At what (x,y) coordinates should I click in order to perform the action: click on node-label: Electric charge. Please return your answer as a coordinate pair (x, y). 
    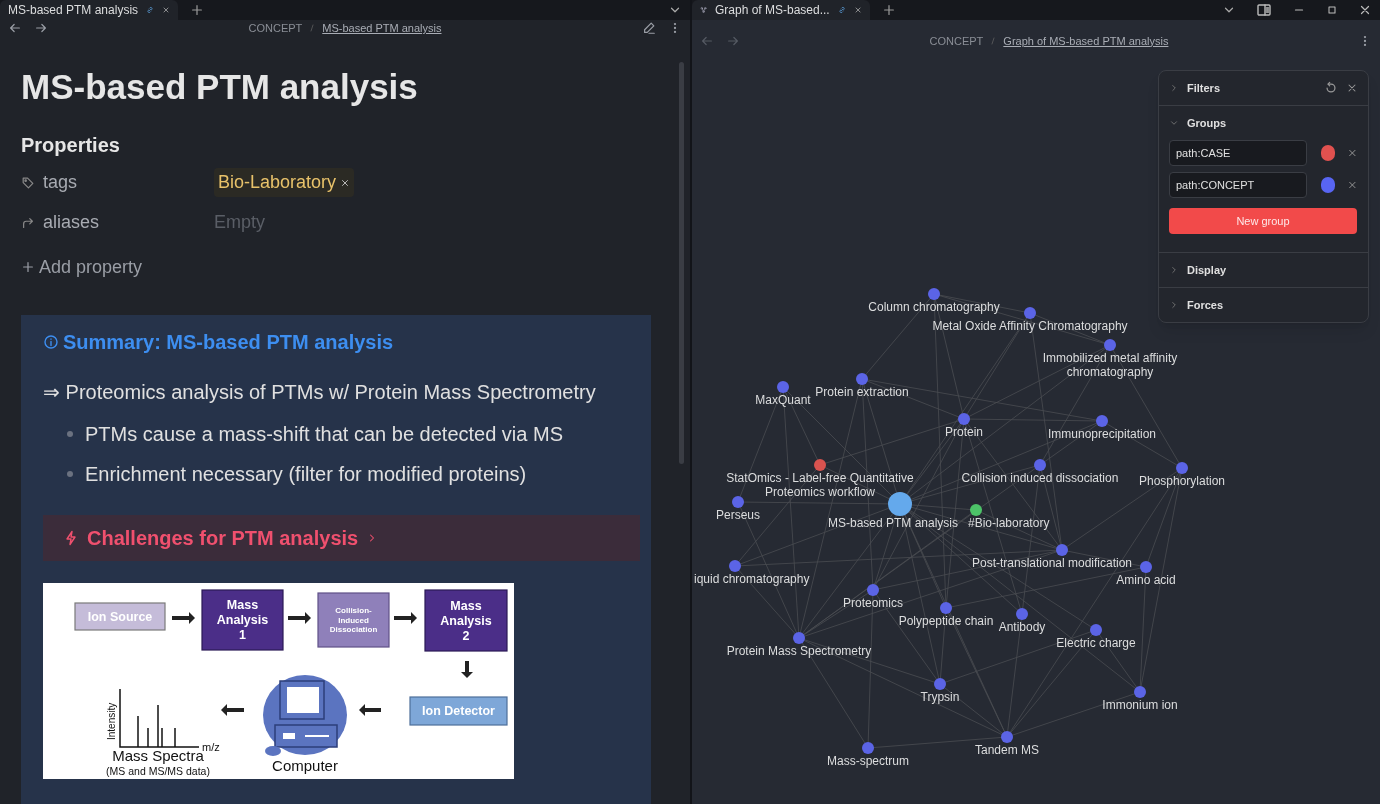
    Looking at the image, I should click on (1096, 643).